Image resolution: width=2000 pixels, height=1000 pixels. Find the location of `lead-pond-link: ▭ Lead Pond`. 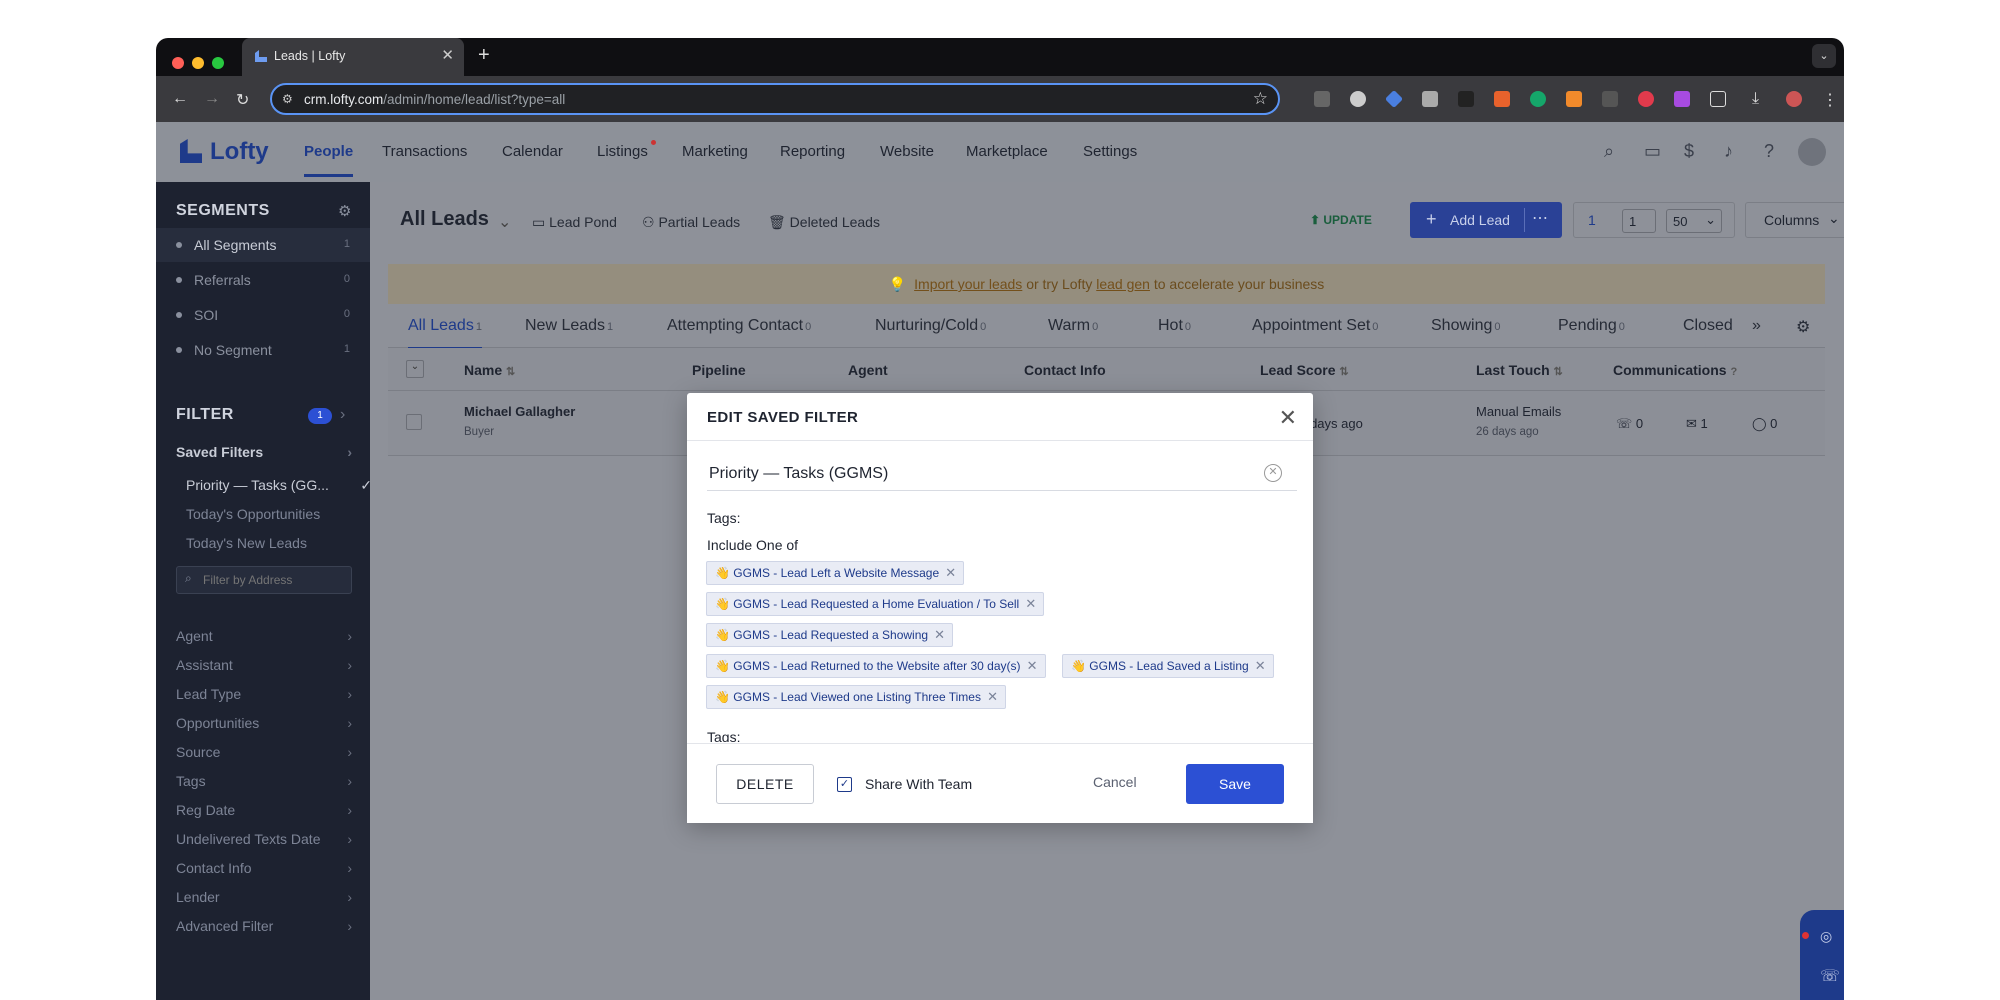

lead-pond-link: ▭ Lead Pond is located at coordinates (574, 222).